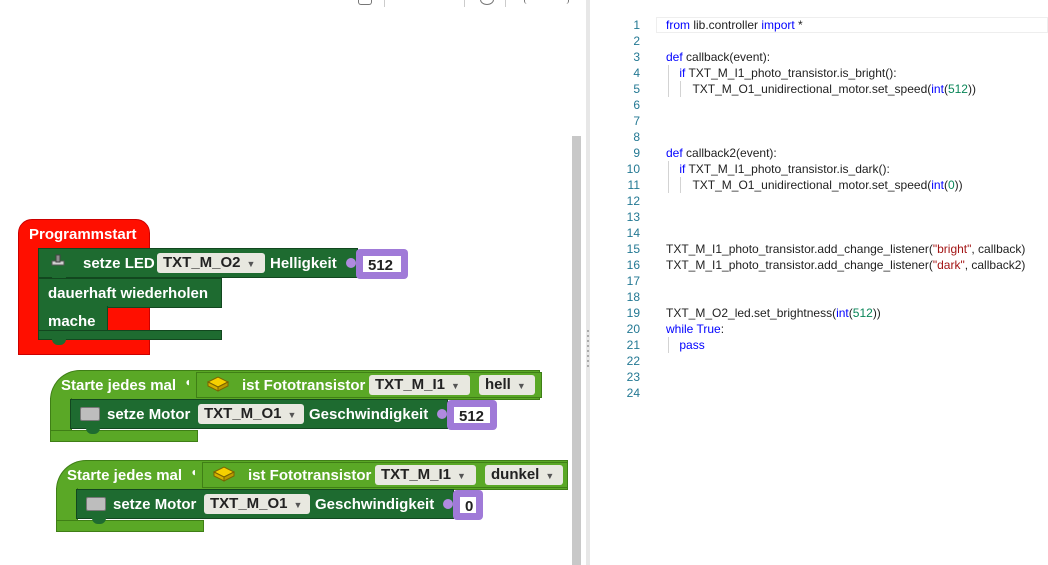  What do you see at coordinates (718, 57) in the screenshot?
I see `code-text: def callback(event):` at bounding box center [718, 57].